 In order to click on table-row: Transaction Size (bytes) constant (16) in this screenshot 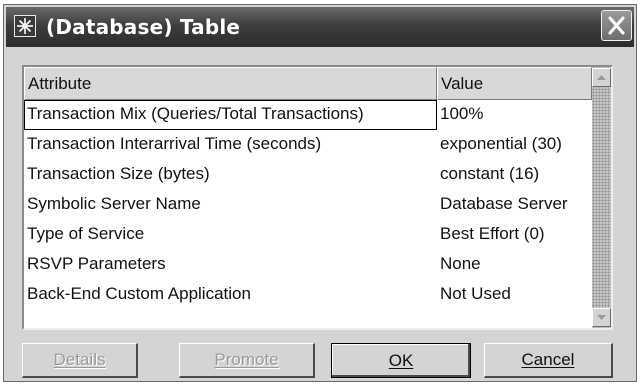, I will do `click(308, 175)`.